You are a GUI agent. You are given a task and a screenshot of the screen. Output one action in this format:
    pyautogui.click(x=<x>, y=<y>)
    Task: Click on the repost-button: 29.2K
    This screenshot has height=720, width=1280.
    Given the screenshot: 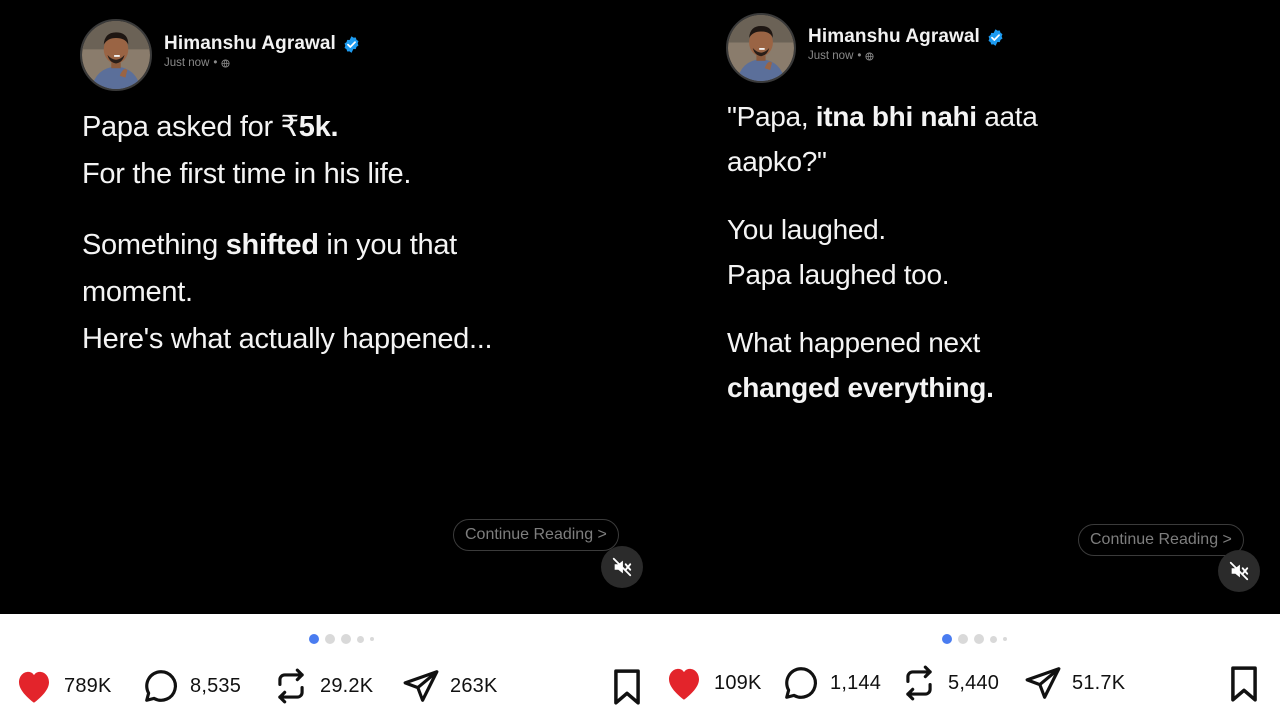 What is the action you would take?
    pyautogui.click(x=322, y=686)
    